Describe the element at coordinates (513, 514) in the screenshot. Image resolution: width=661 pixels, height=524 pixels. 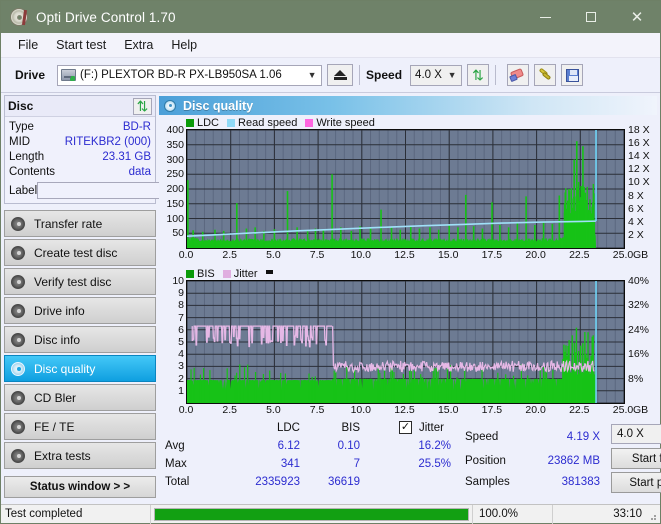
I see `progress-percent: 100.0%` at that location.